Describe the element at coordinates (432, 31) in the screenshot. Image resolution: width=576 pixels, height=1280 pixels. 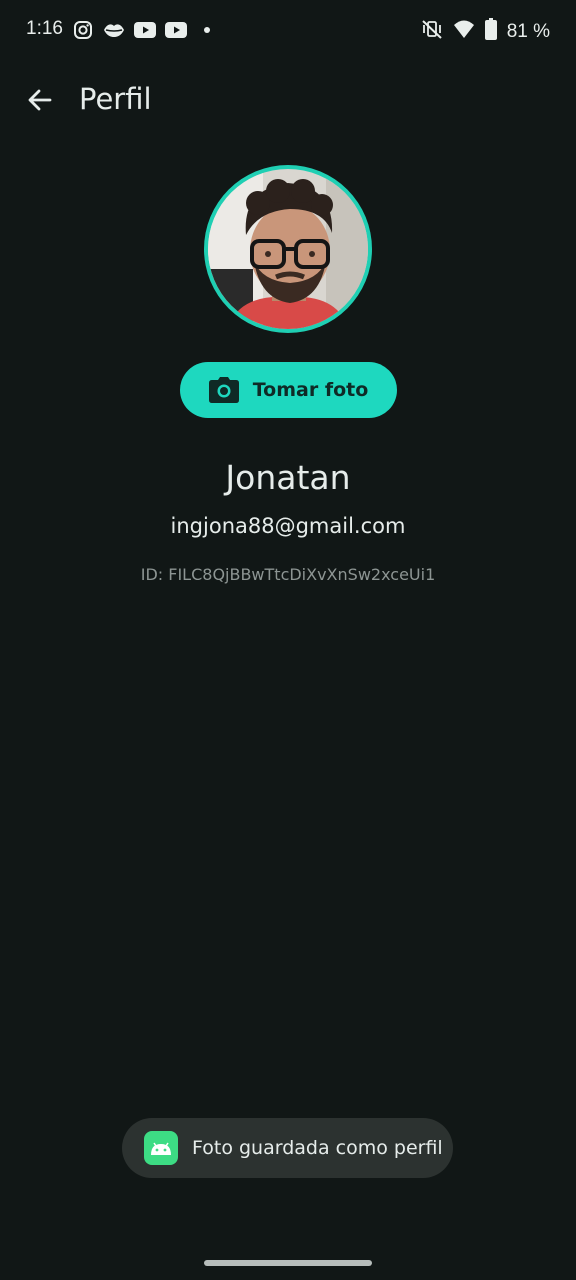
I see `mute-vibrate-icon` at that location.